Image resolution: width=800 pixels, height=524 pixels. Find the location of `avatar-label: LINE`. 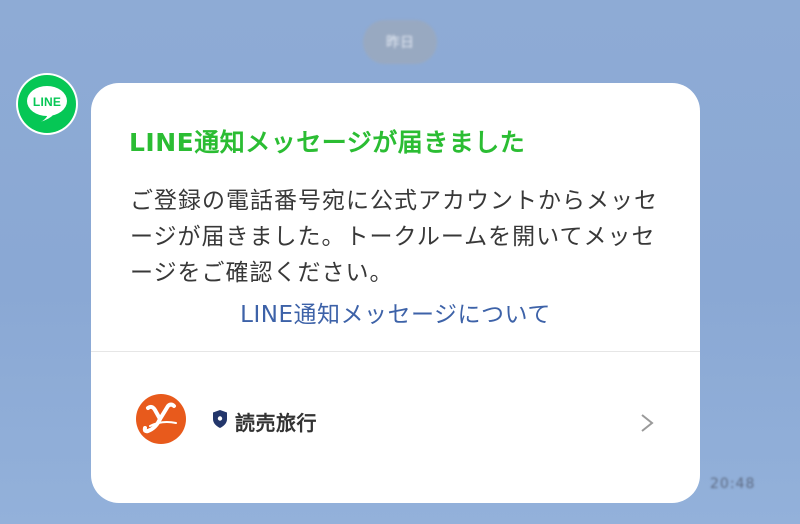

avatar-label: LINE is located at coordinates (47, 102).